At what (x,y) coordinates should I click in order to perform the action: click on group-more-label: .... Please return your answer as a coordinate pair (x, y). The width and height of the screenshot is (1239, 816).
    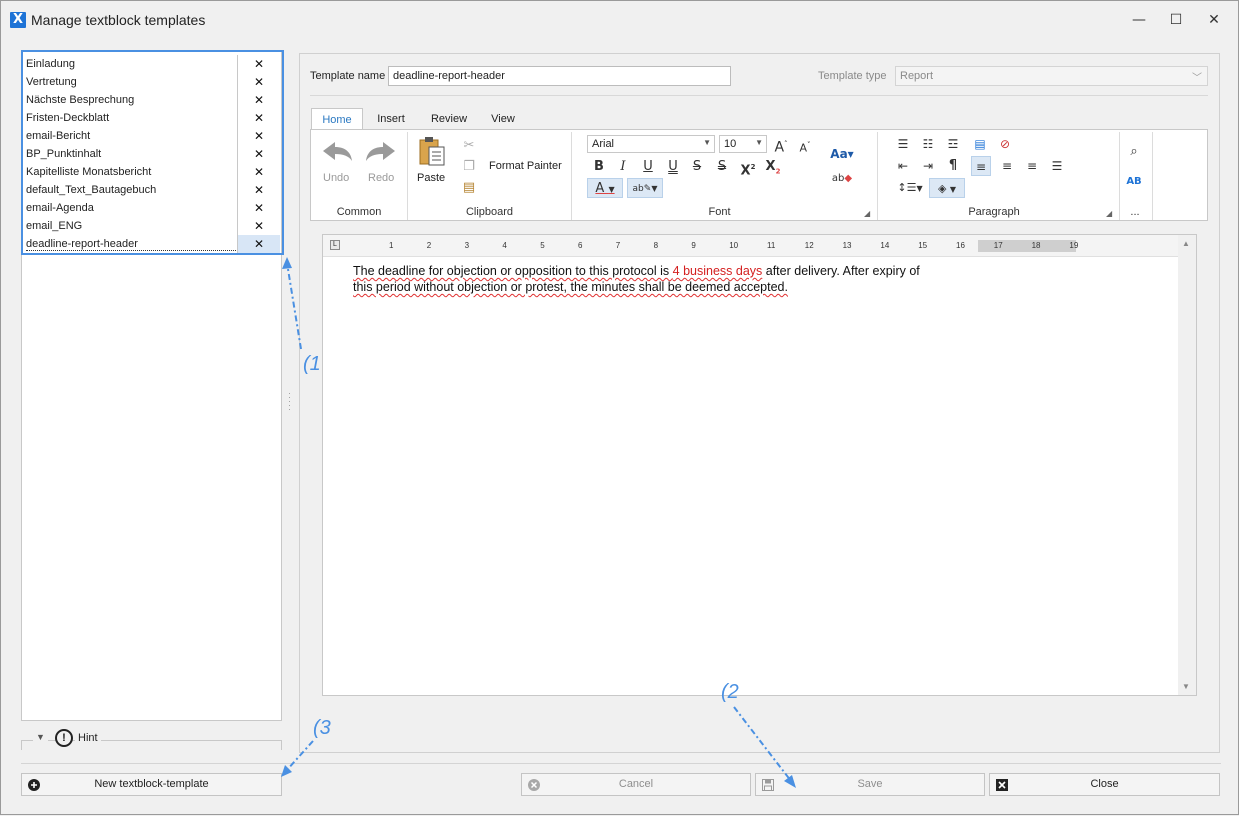
    Looking at the image, I should click on (1135, 212).